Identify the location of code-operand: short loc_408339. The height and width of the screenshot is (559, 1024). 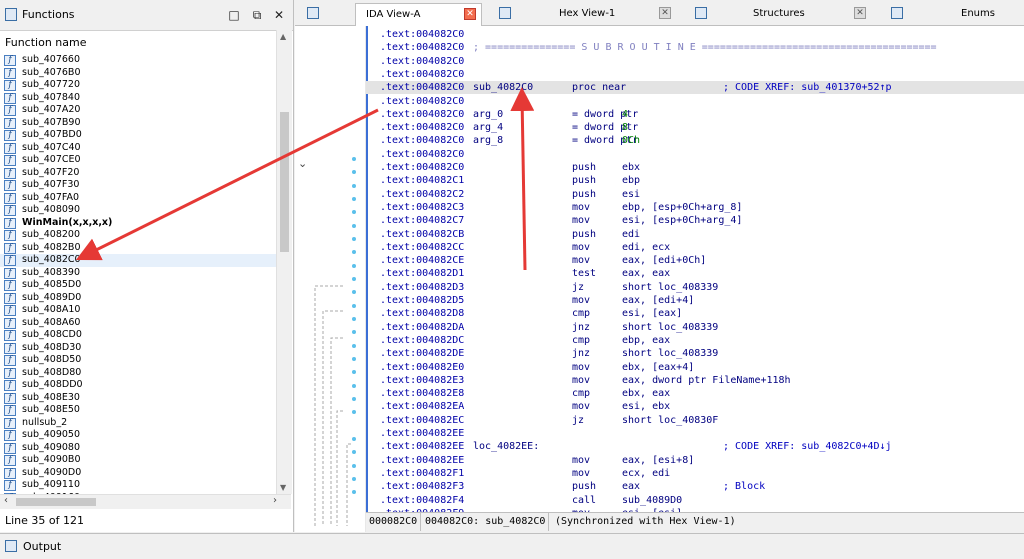
(670, 354).